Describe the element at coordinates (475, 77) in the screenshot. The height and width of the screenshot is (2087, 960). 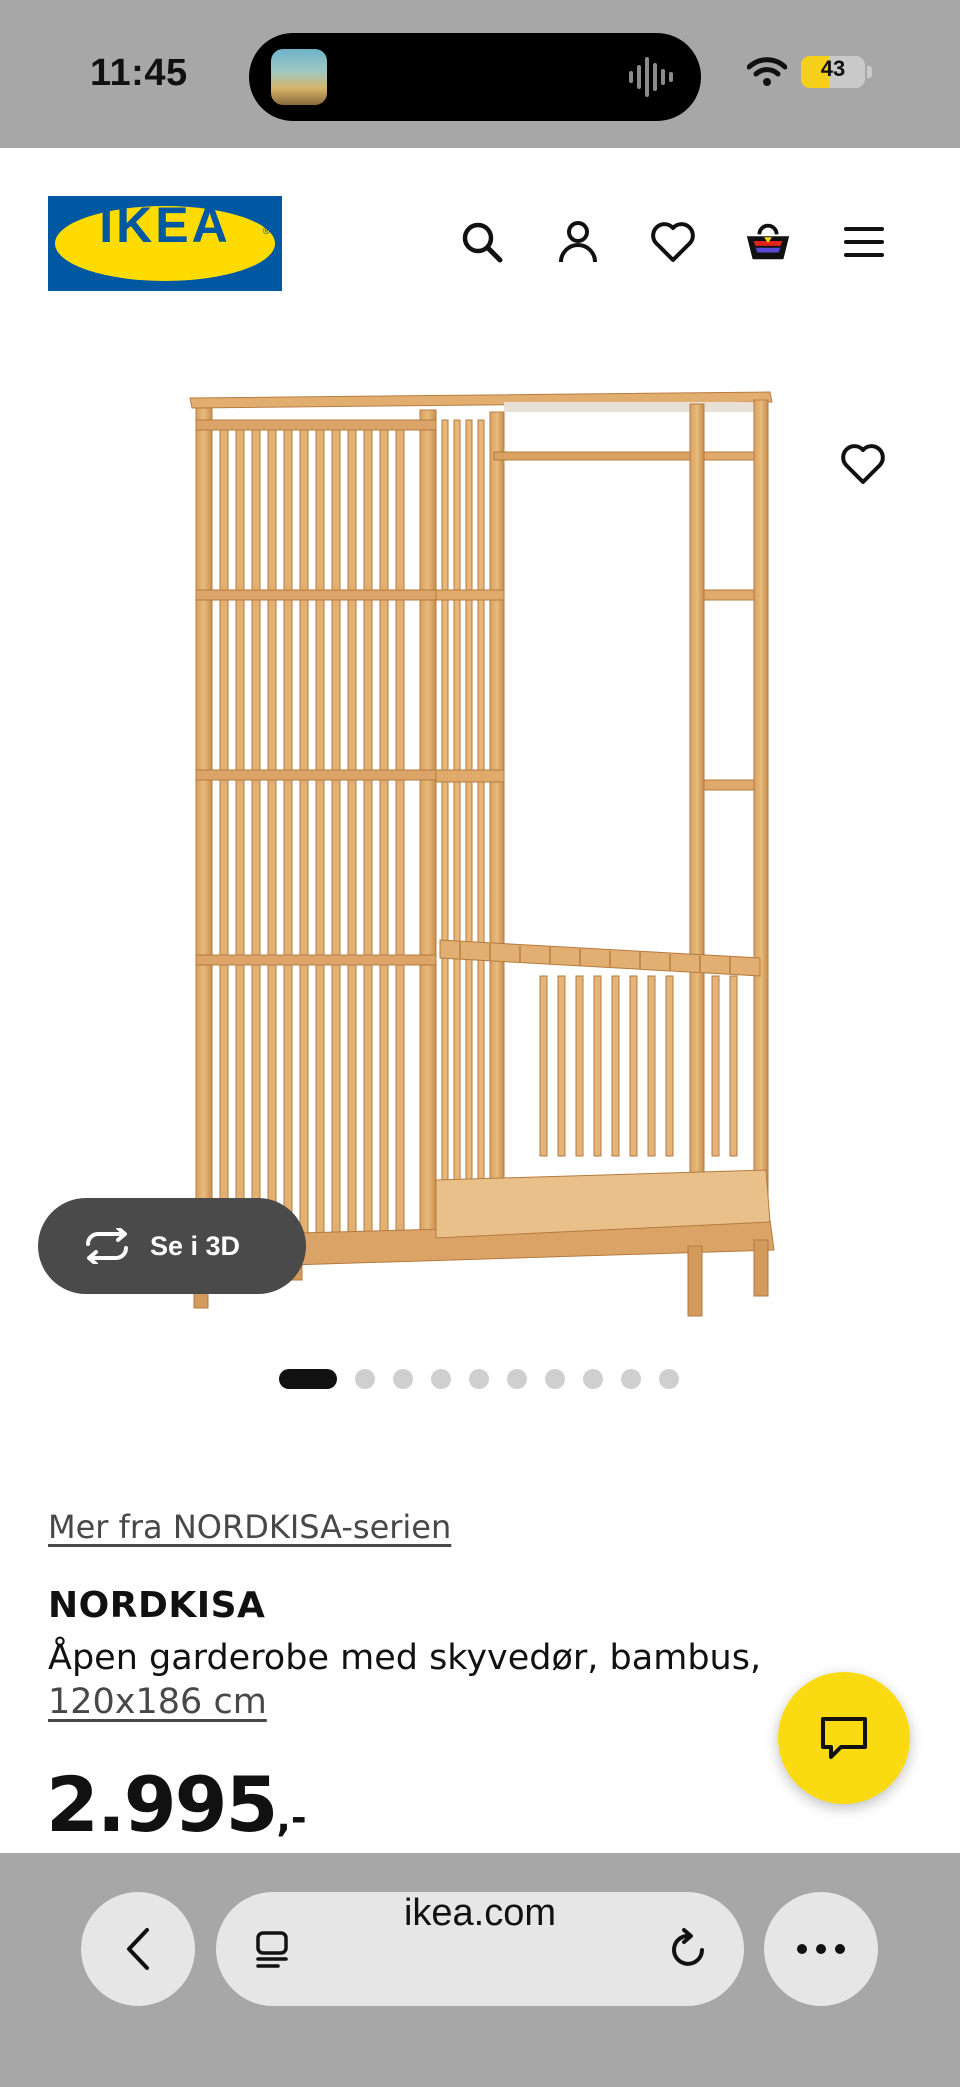
I see `dynamic-island` at that location.